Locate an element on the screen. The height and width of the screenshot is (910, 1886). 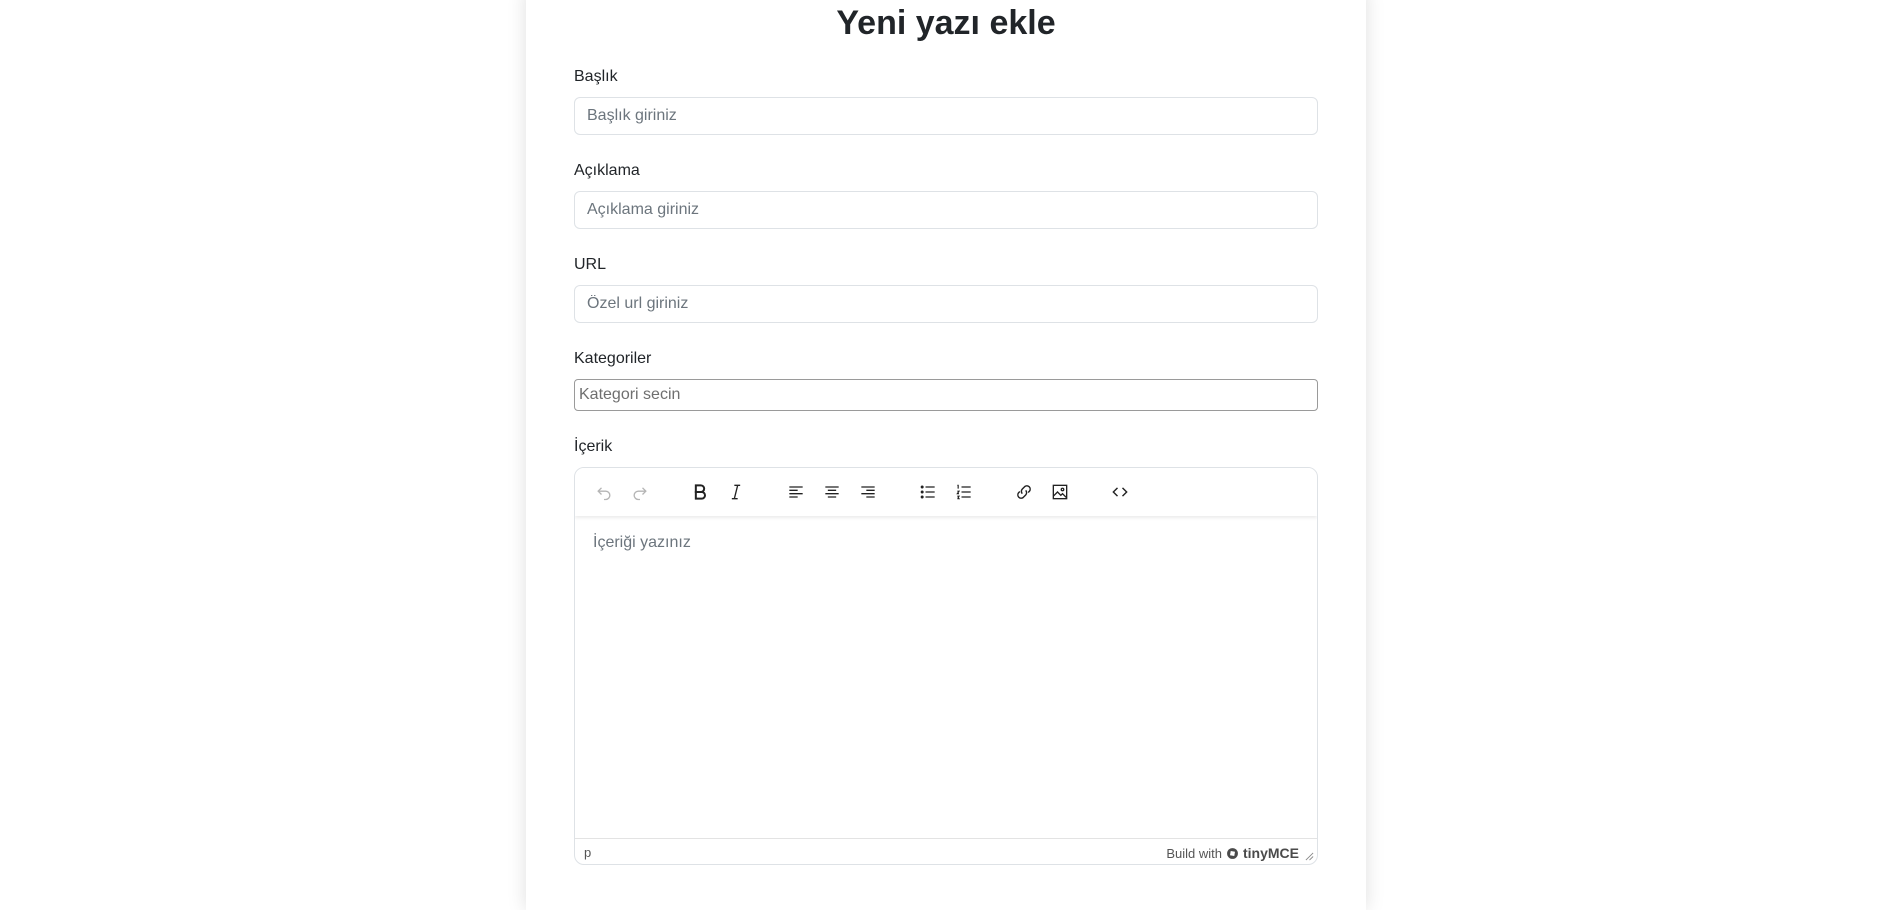
description-label: Açıklama is located at coordinates (607, 170).